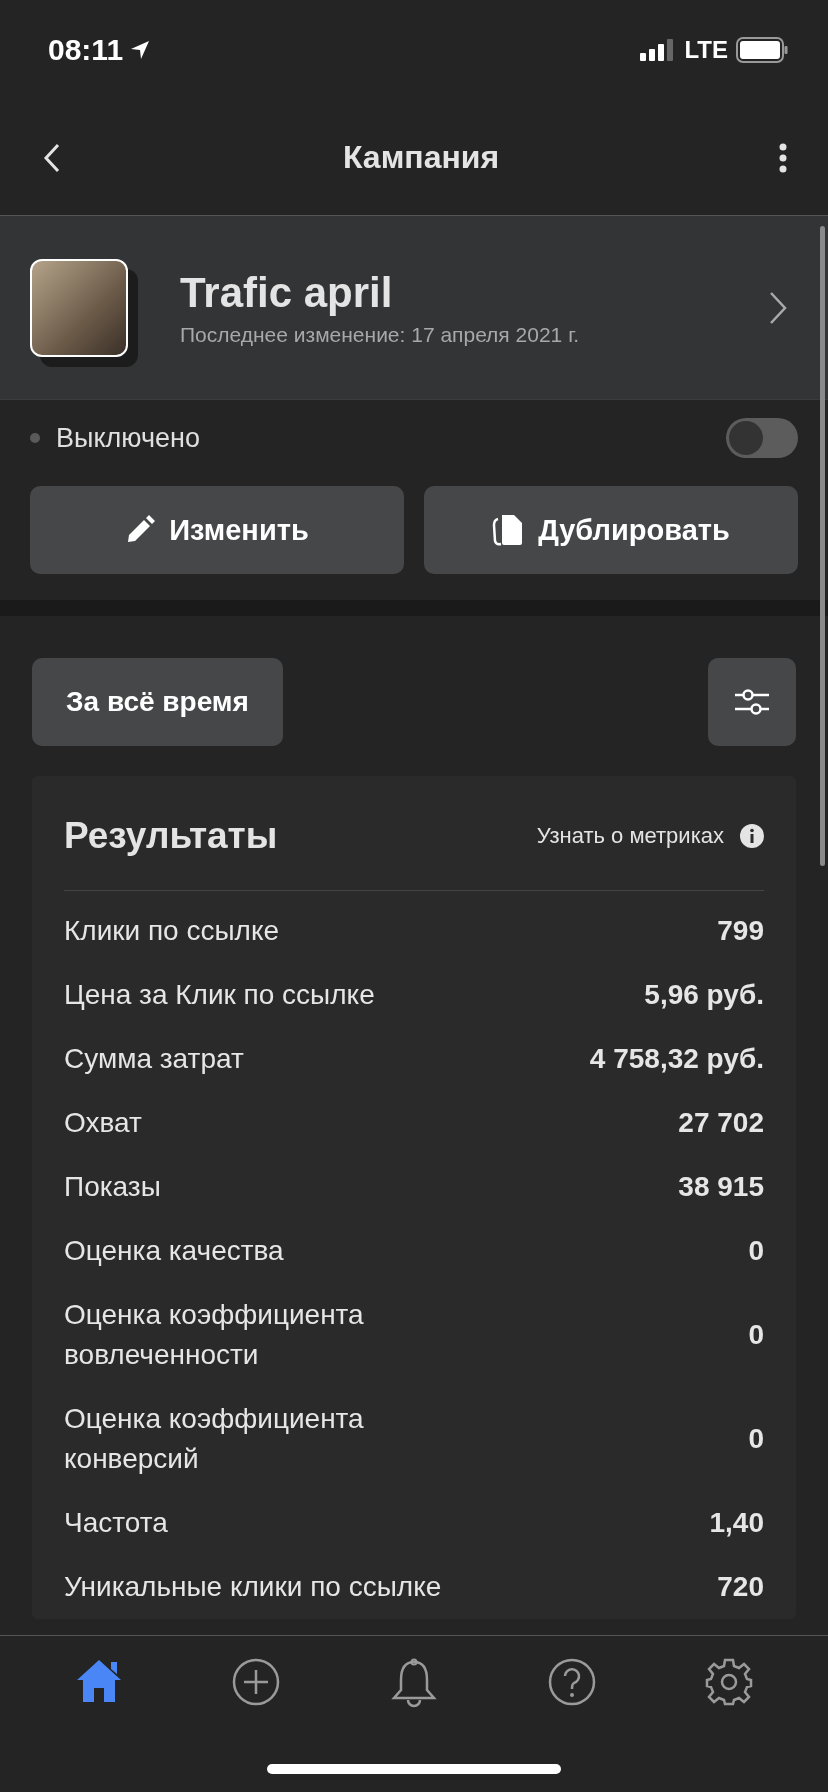 This screenshot has height=1792, width=828. What do you see at coordinates (217, 530) in the screenshot?
I see `edit-button: Изменить` at bounding box center [217, 530].